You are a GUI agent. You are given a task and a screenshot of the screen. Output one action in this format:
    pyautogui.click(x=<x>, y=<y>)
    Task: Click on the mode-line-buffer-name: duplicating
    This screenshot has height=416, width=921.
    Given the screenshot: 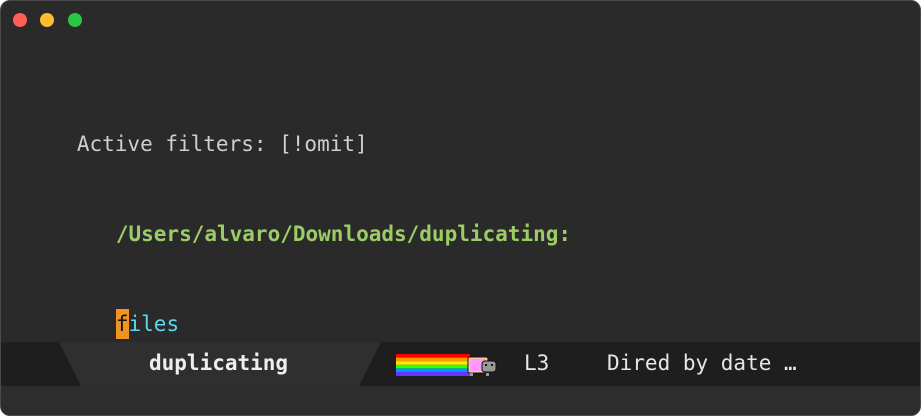 What is the action you would take?
    pyautogui.click(x=219, y=363)
    